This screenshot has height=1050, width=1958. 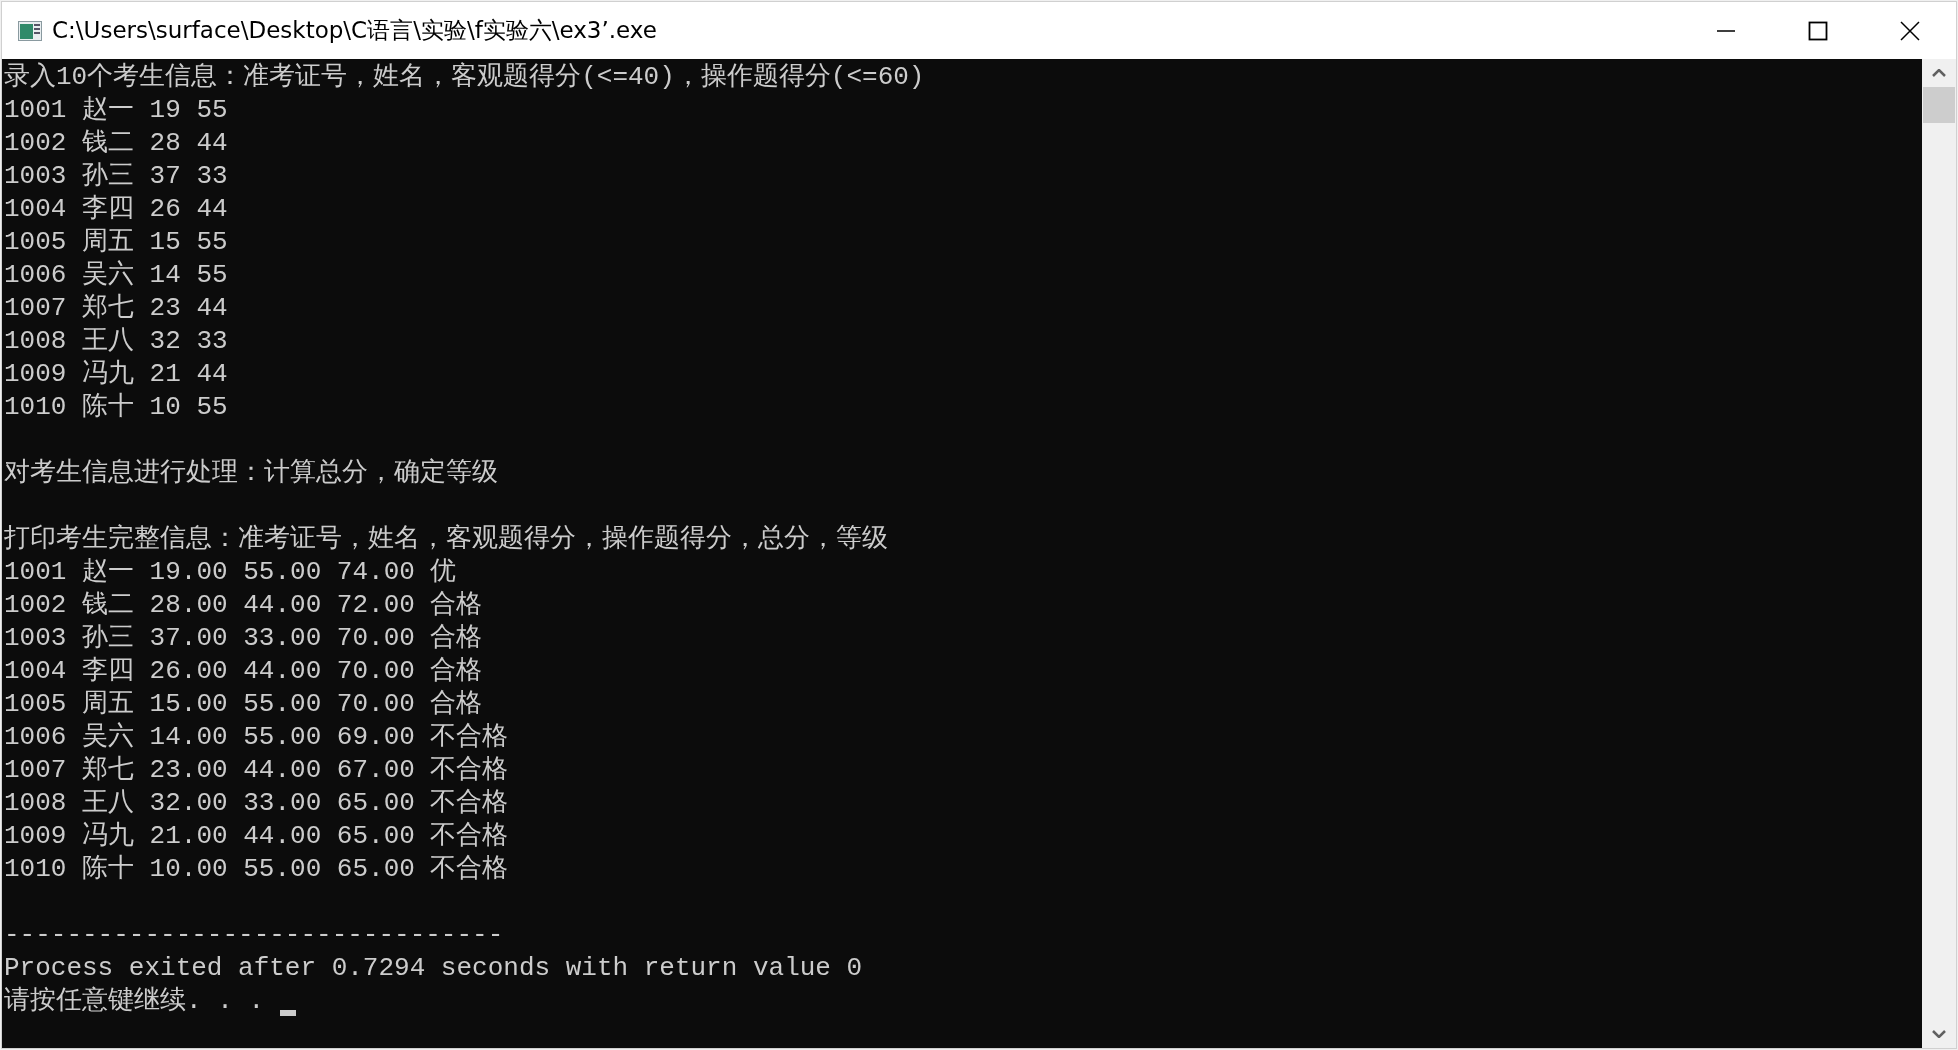 I want to click on console-line: 1005 周五 15.00 55.00 70.00 合格, so click(x=243, y=704).